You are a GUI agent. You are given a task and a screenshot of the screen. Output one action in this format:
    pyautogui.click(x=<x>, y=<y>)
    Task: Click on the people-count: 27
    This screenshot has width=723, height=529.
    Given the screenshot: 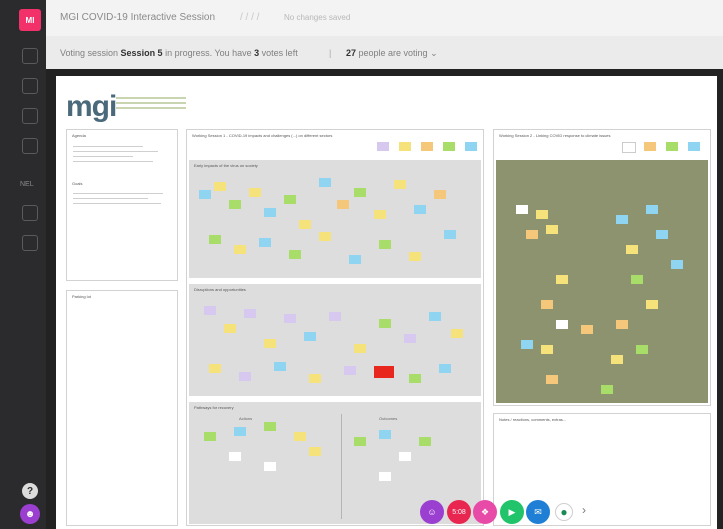 What is the action you would take?
    pyautogui.click(x=351, y=53)
    